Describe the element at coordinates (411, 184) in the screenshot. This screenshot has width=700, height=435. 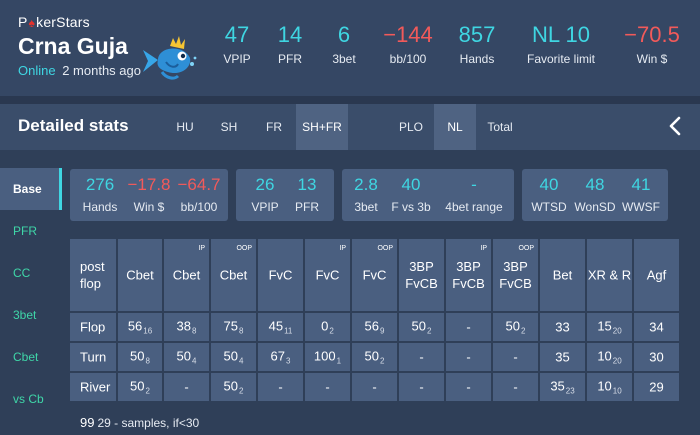
I see `stat-value: 40` at that location.